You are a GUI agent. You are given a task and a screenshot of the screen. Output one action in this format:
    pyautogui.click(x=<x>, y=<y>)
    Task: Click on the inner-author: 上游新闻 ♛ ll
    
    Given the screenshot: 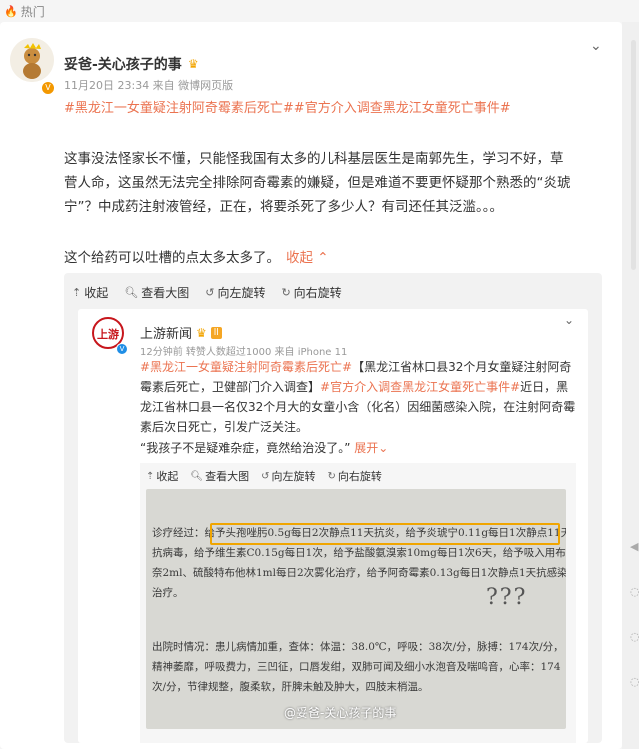 What is the action you would take?
    pyautogui.click(x=181, y=332)
    